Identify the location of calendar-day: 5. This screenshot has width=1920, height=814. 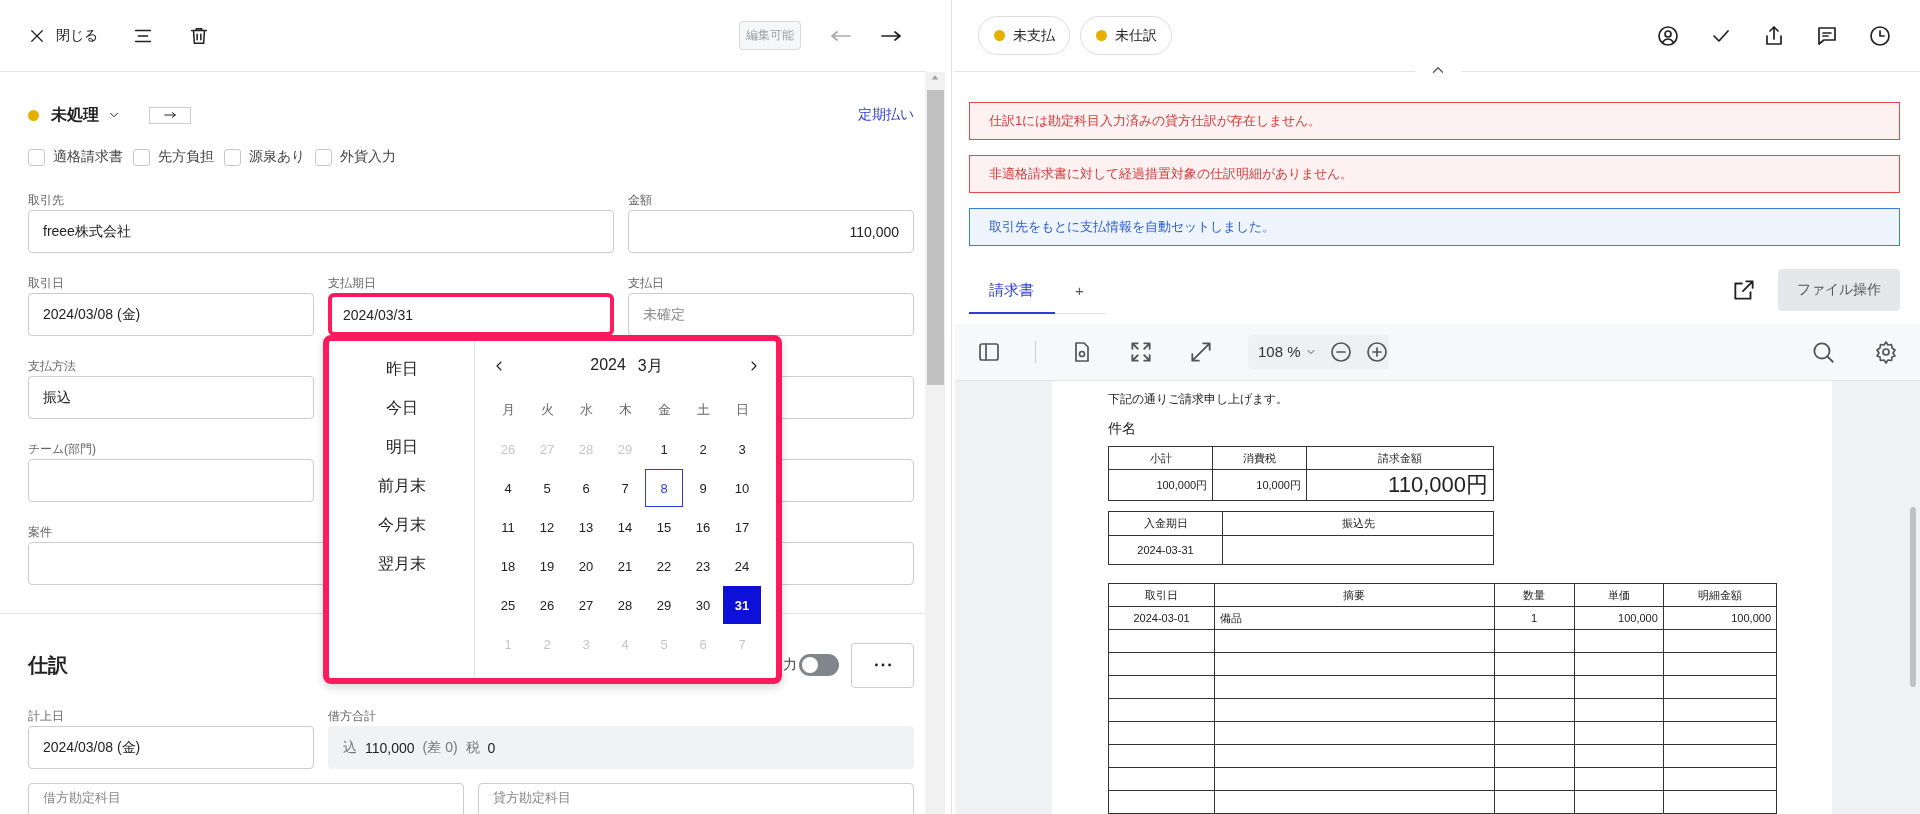
(547, 488).